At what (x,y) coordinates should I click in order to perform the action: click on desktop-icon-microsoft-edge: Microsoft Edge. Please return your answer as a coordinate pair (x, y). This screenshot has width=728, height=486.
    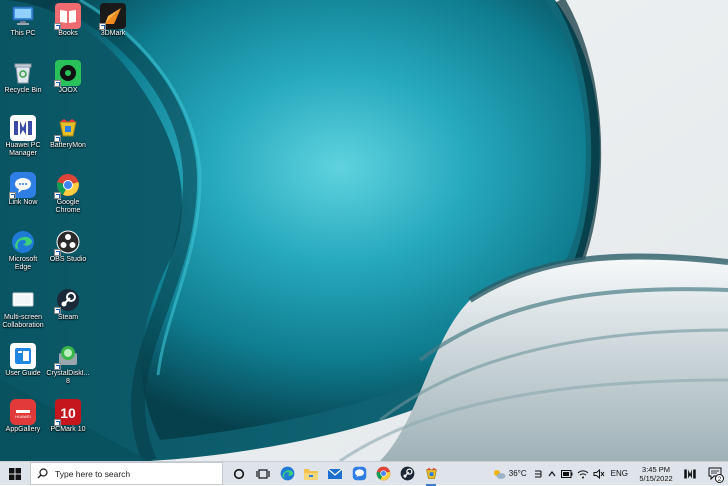
    Looking at the image, I should click on (23, 250).